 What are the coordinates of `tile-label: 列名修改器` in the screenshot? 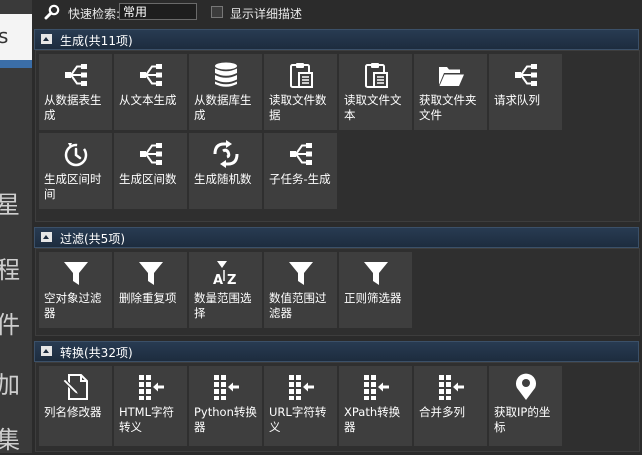 It's located at (73, 412).